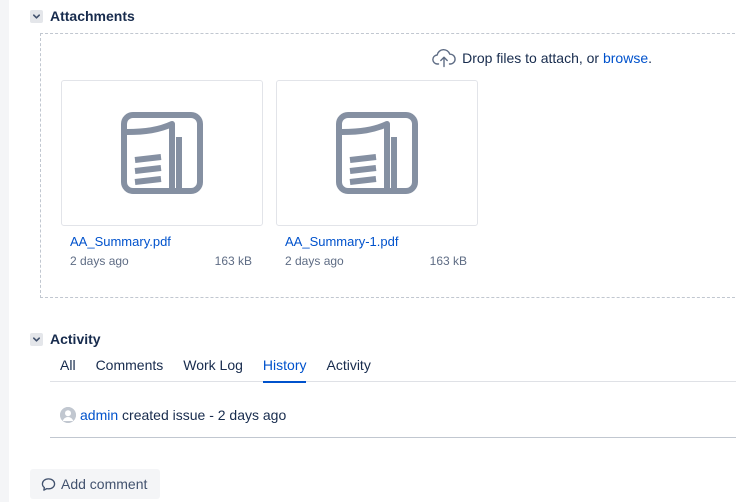 The height and width of the screenshot is (502, 736). I want to click on divider, so click(393, 437).